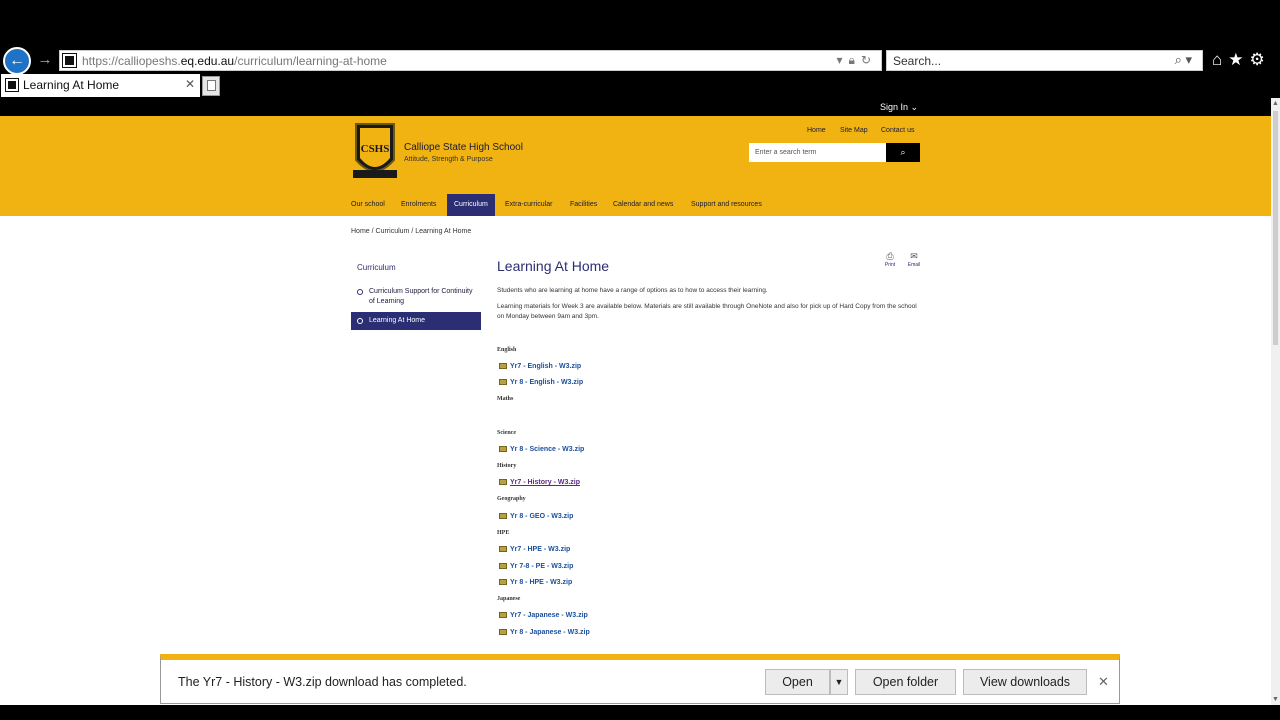 The height and width of the screenshot is (720, 1280). Describe the element at coordinates (534, 549) in the screenshot. I see `file-link-yr7-hpe: Yr7 - HPE - W3.zip` at that location.